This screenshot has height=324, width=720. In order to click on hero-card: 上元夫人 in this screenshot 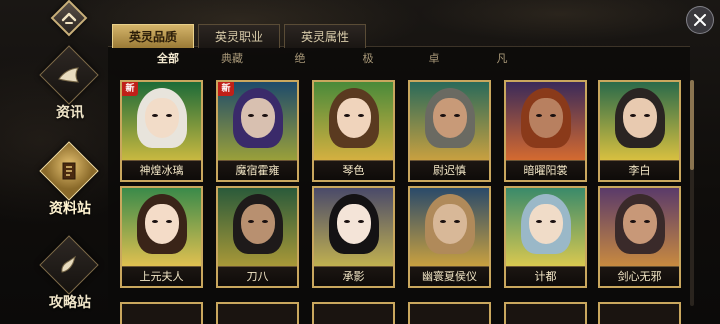, I will do `click(161, 237)`.